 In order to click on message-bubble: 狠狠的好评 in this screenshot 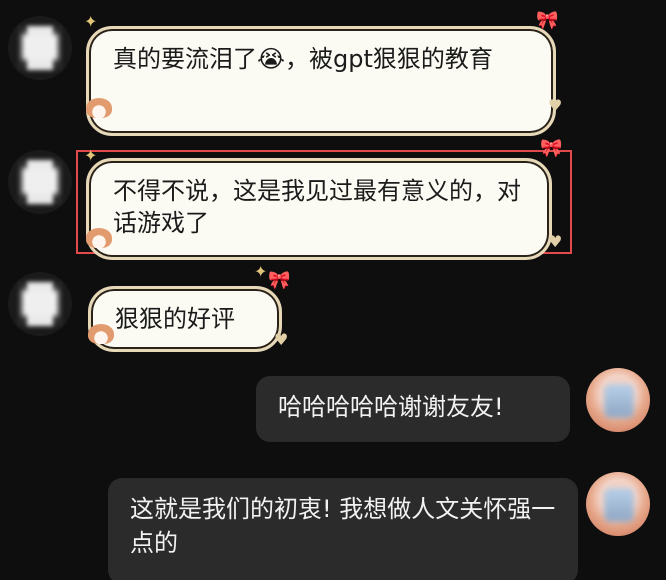, I will do `click(185, 319)`.